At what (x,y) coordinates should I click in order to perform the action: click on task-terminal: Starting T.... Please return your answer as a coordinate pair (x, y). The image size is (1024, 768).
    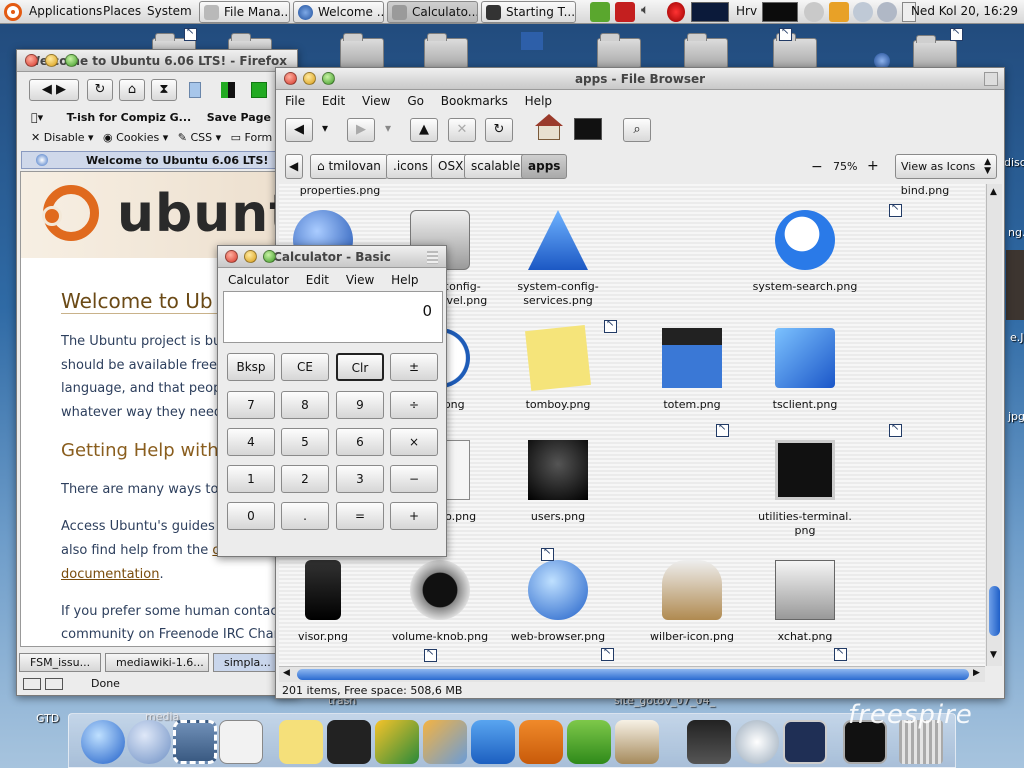
    Looking at the image, I should click on (528, 12).